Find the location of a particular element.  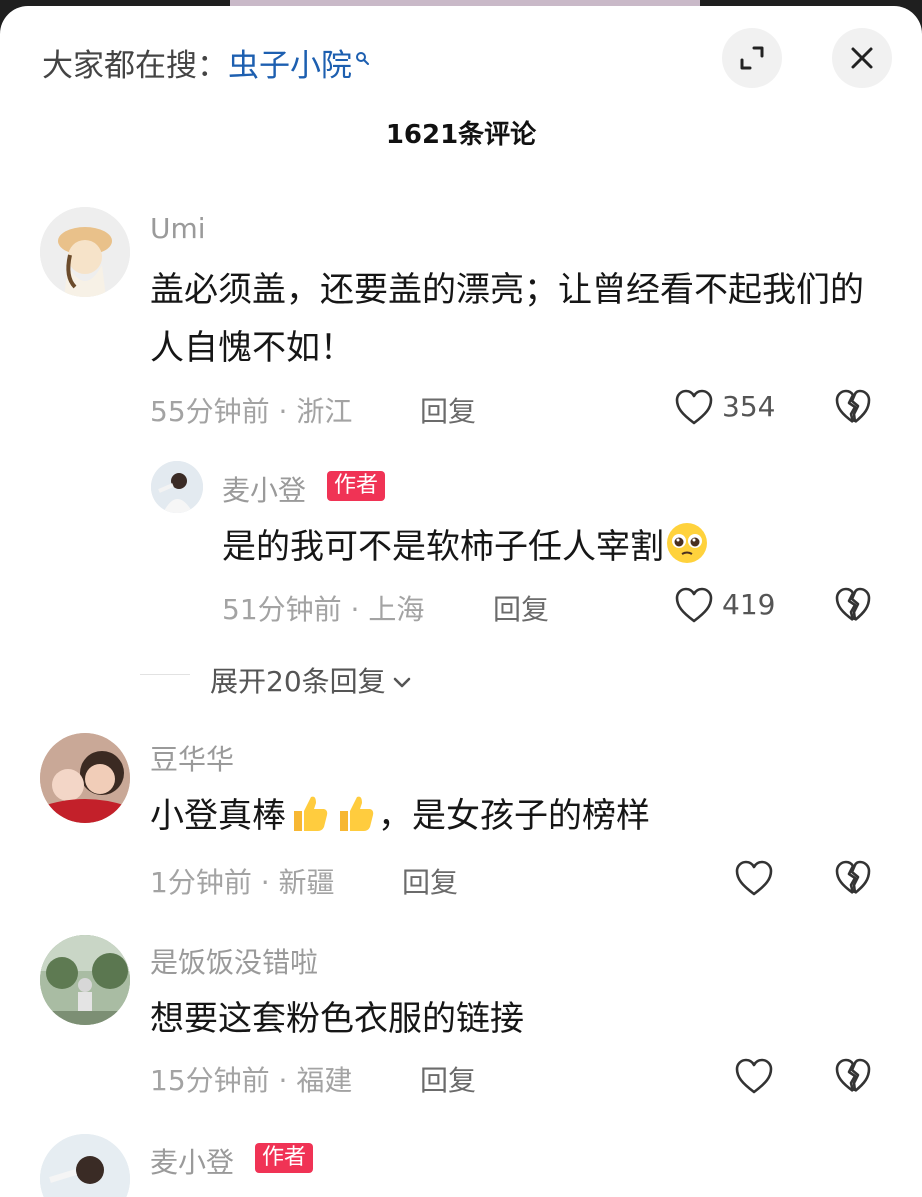

chevron-down-icon is located at coordinates (401, 682).